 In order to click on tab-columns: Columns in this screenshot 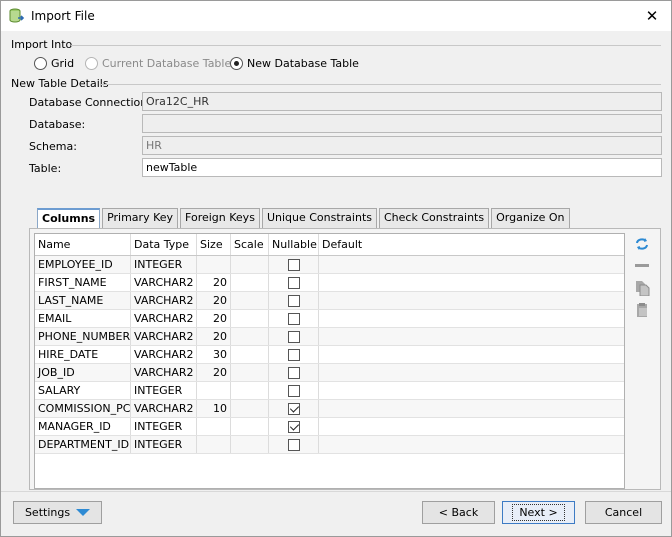, I will do `click(69, 218)`.